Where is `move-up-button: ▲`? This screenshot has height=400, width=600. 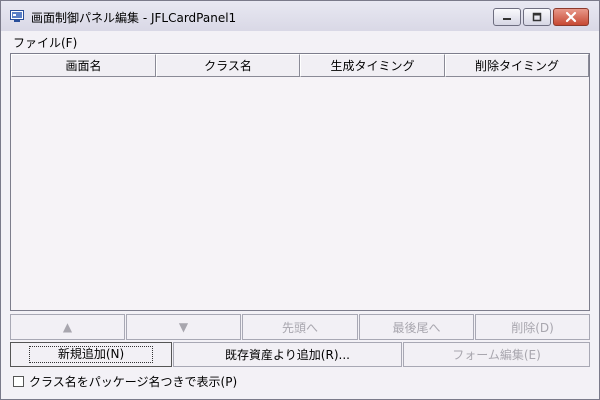 move-up-button: ▲ is located at coordinates (67, 327).